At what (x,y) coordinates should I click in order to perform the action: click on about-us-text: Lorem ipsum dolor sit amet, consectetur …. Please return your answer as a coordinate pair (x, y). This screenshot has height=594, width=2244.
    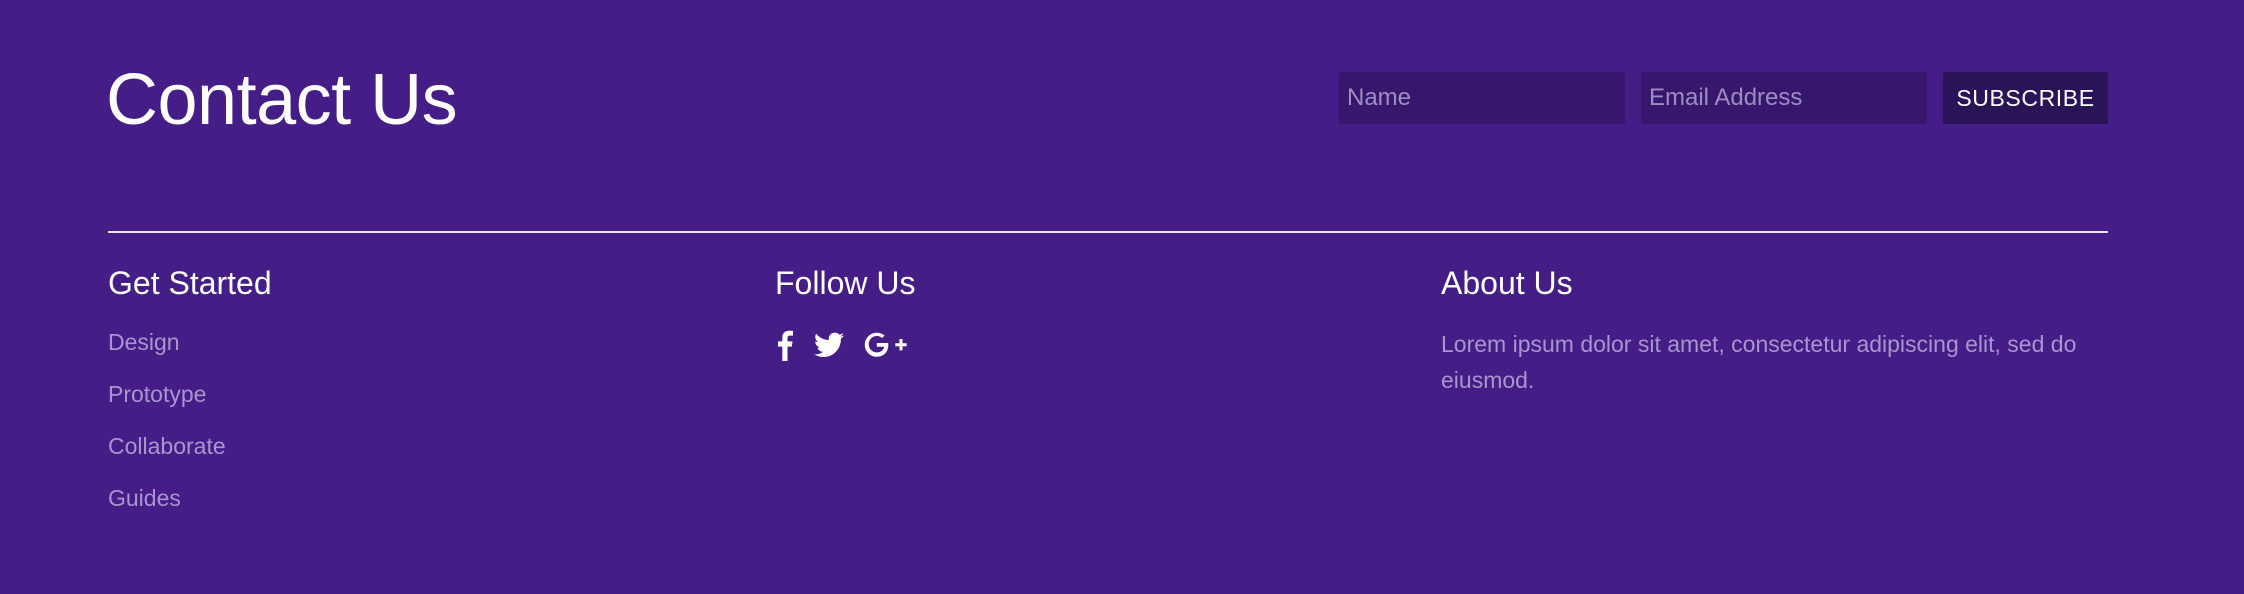
    Looking at the image, I should click on (1759, 362).